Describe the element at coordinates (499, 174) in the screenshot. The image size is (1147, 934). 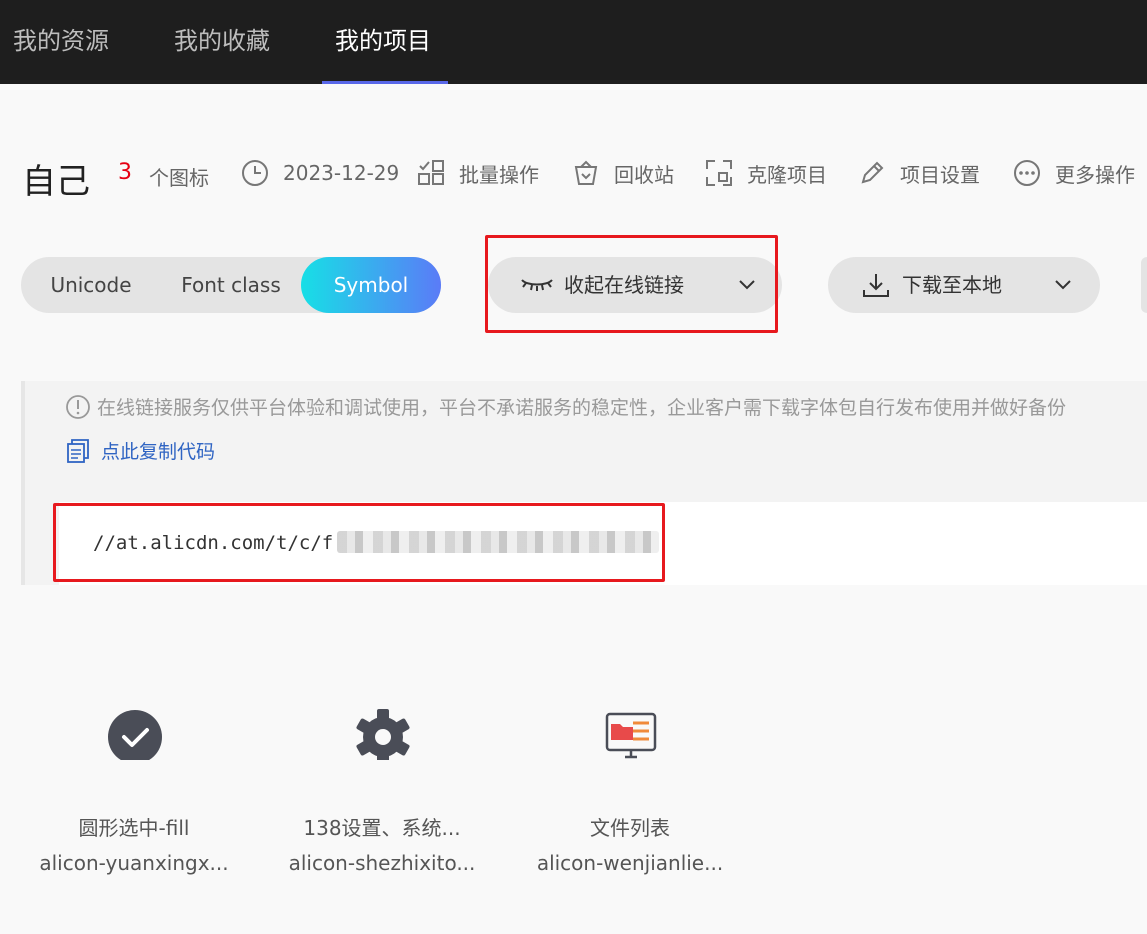
I see `batch-label: 批量操作` at that location.